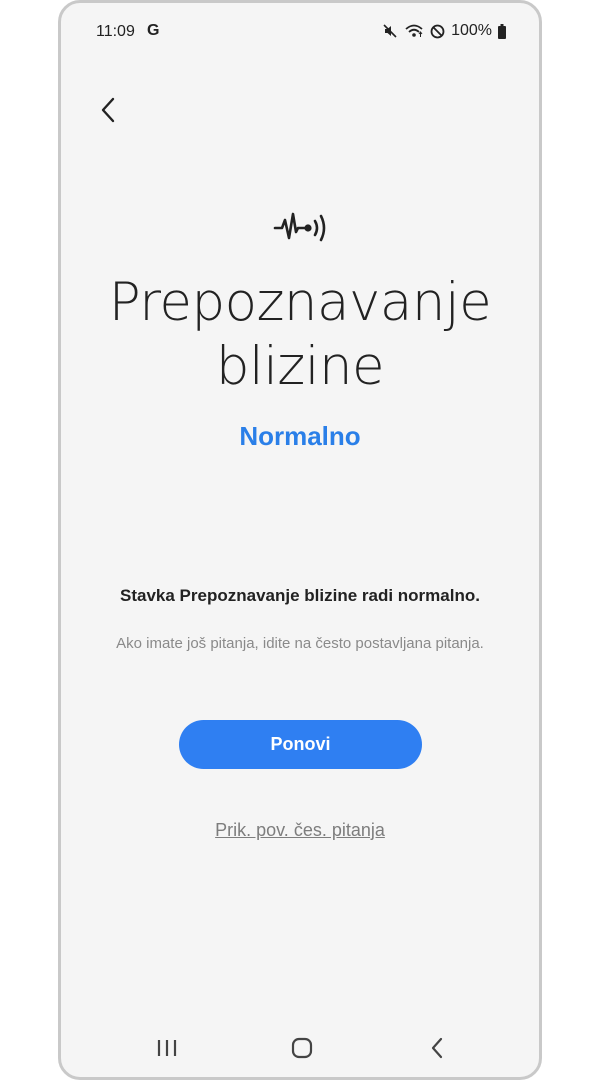  I want to click on faq-link: Prik. pov. čes. pitanja, so click(300, 830).